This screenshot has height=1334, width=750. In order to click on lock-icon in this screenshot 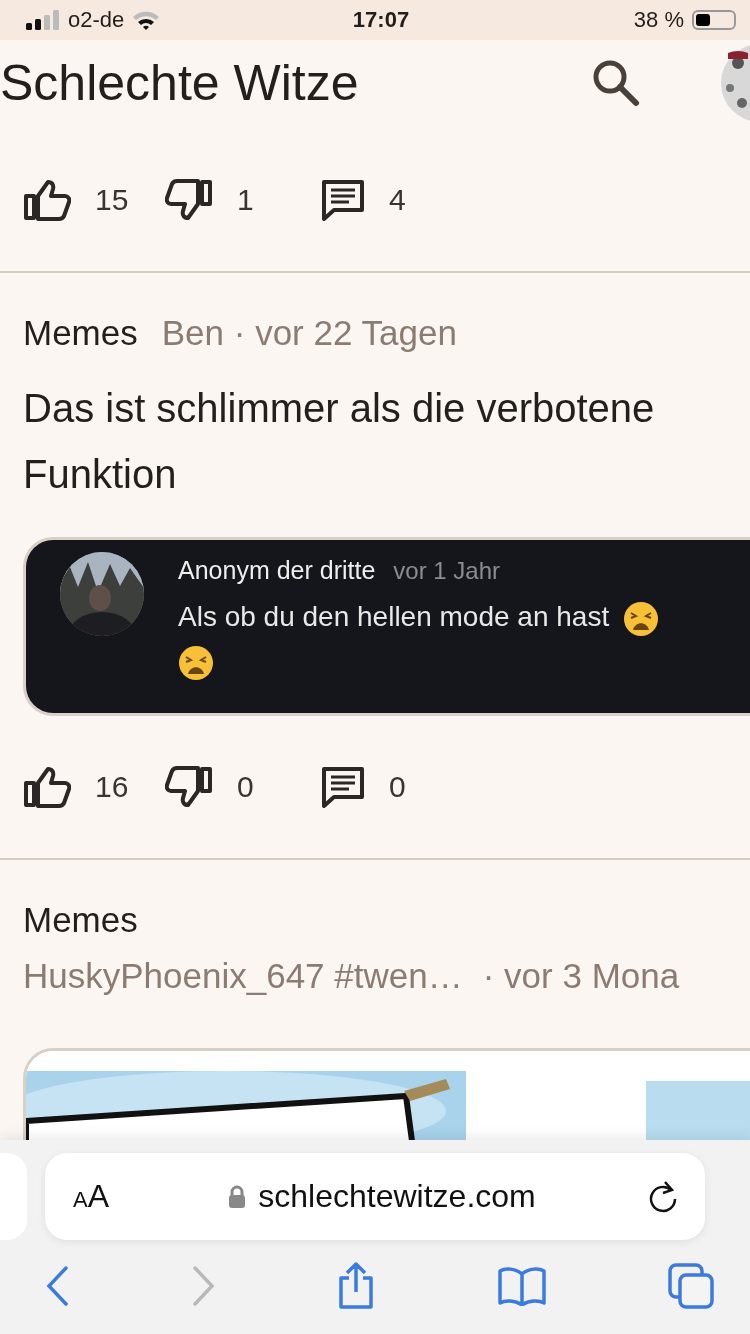, I will do `click(237, 1196)`.